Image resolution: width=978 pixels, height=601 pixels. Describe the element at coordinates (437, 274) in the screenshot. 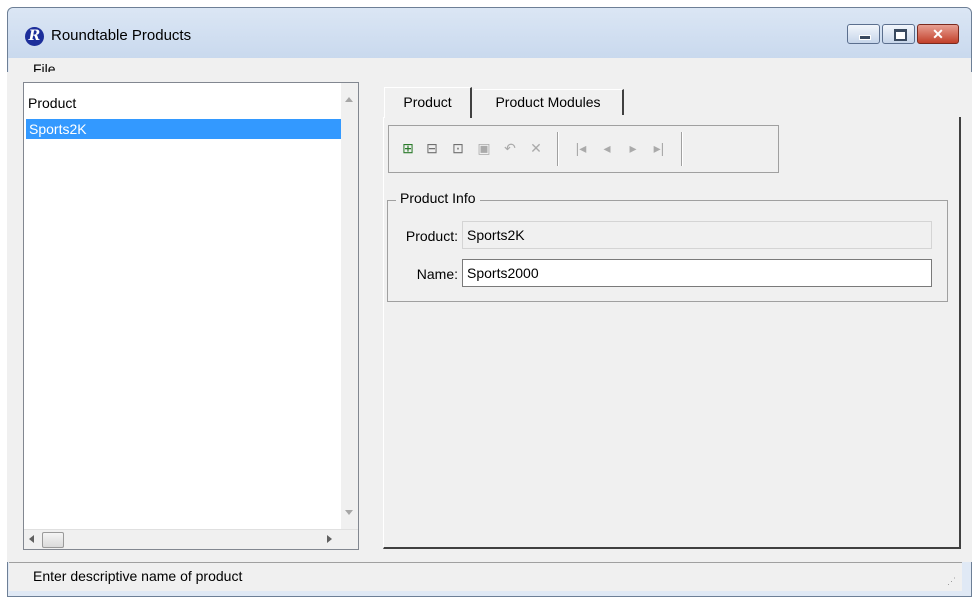

I see `name-field-label: Name:` at that location.